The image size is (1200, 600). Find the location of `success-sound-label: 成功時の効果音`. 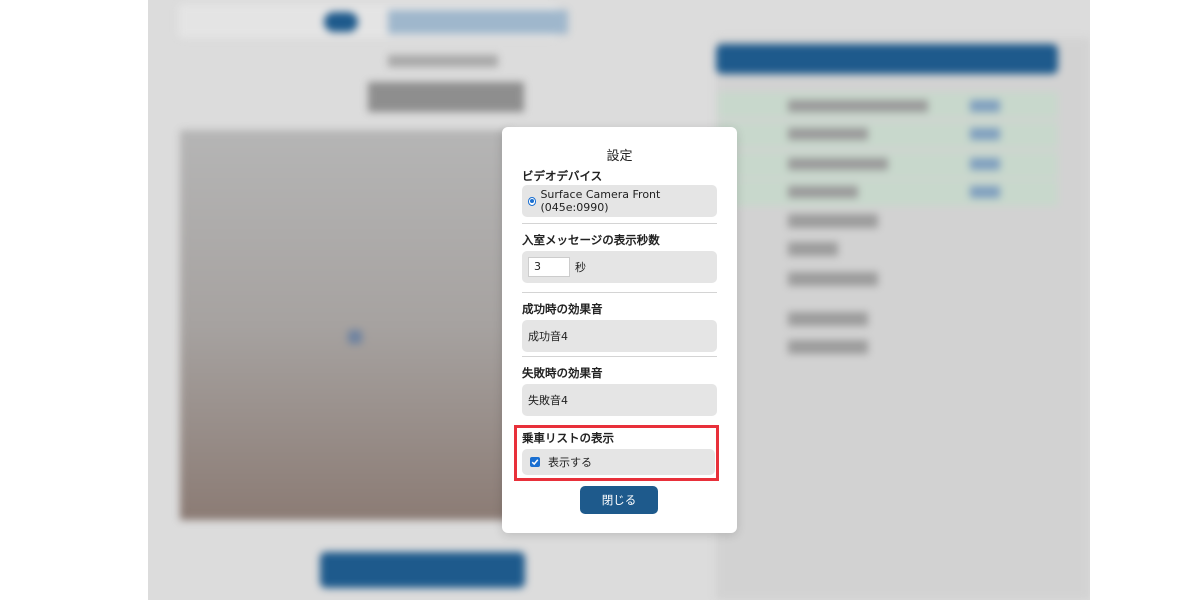

success-sound-label: 成功時の効果音 is located at coordinates (562, 309).